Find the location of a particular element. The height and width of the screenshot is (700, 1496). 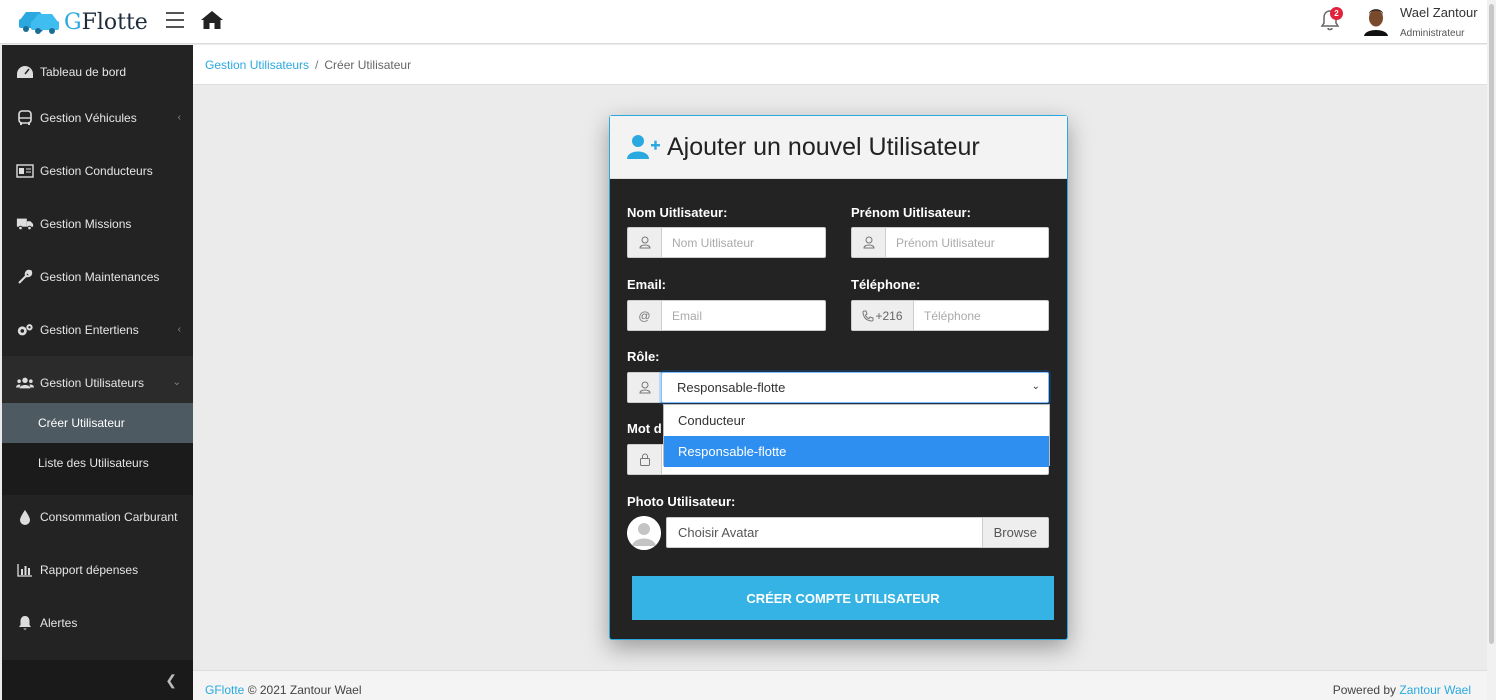

sidebar-item-utilisateurs: Gestion Utilisateurs ⌄ is located at coordinates (97, 382).